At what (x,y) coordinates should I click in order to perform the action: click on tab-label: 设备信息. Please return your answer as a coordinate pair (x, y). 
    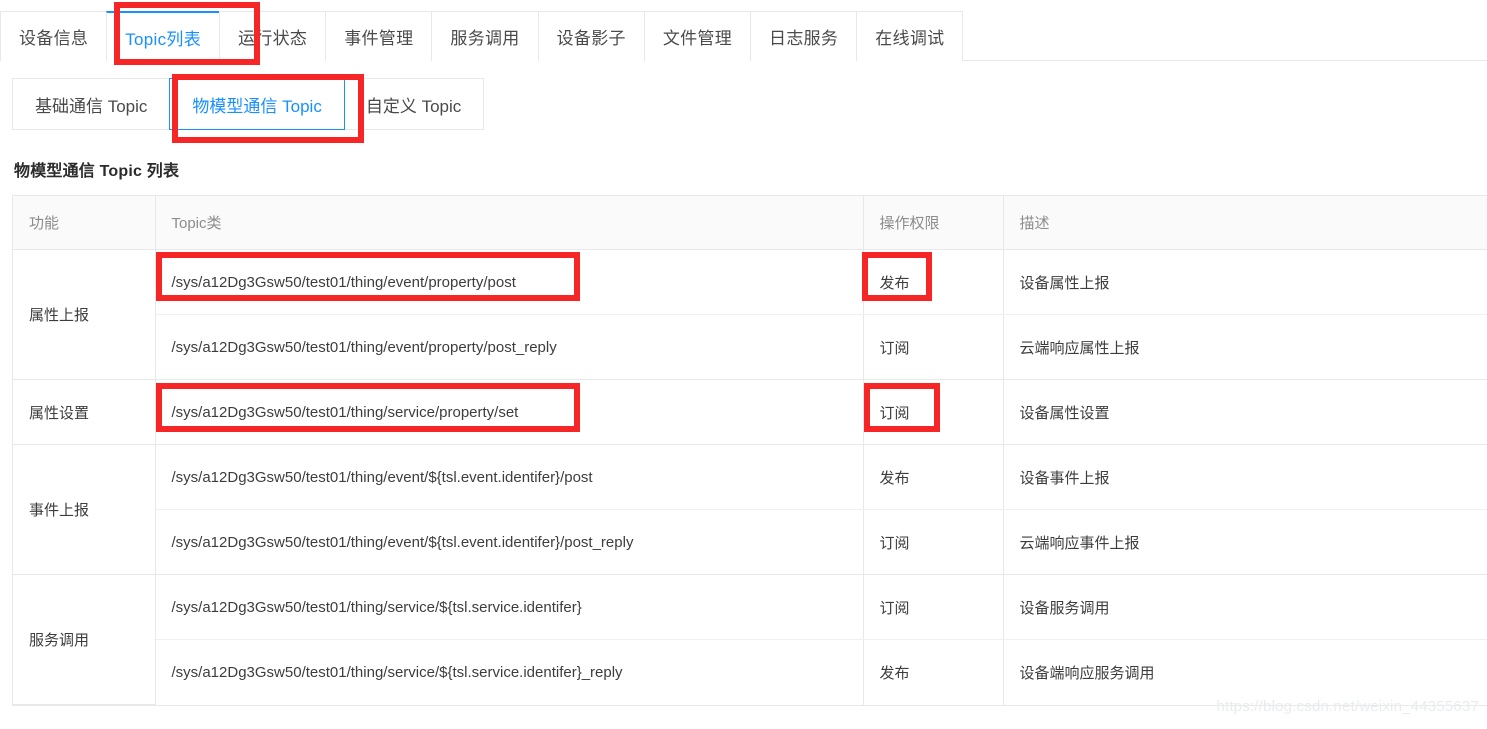
    Looking at the image, I should click on (54, 38).